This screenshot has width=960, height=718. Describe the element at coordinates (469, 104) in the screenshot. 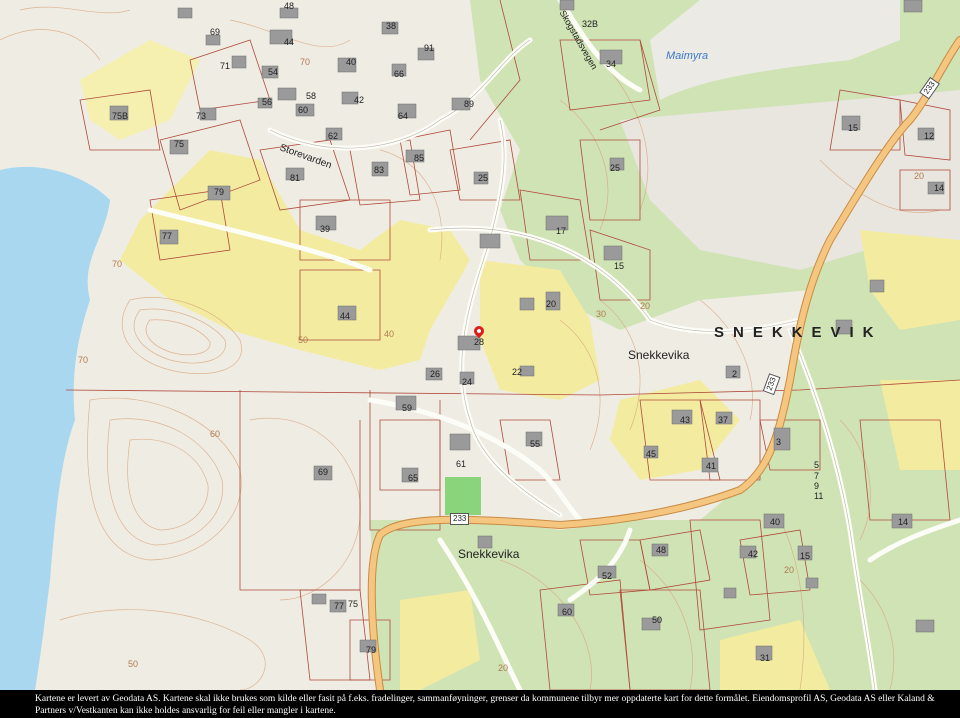

I see `house-number: 89` at that location.